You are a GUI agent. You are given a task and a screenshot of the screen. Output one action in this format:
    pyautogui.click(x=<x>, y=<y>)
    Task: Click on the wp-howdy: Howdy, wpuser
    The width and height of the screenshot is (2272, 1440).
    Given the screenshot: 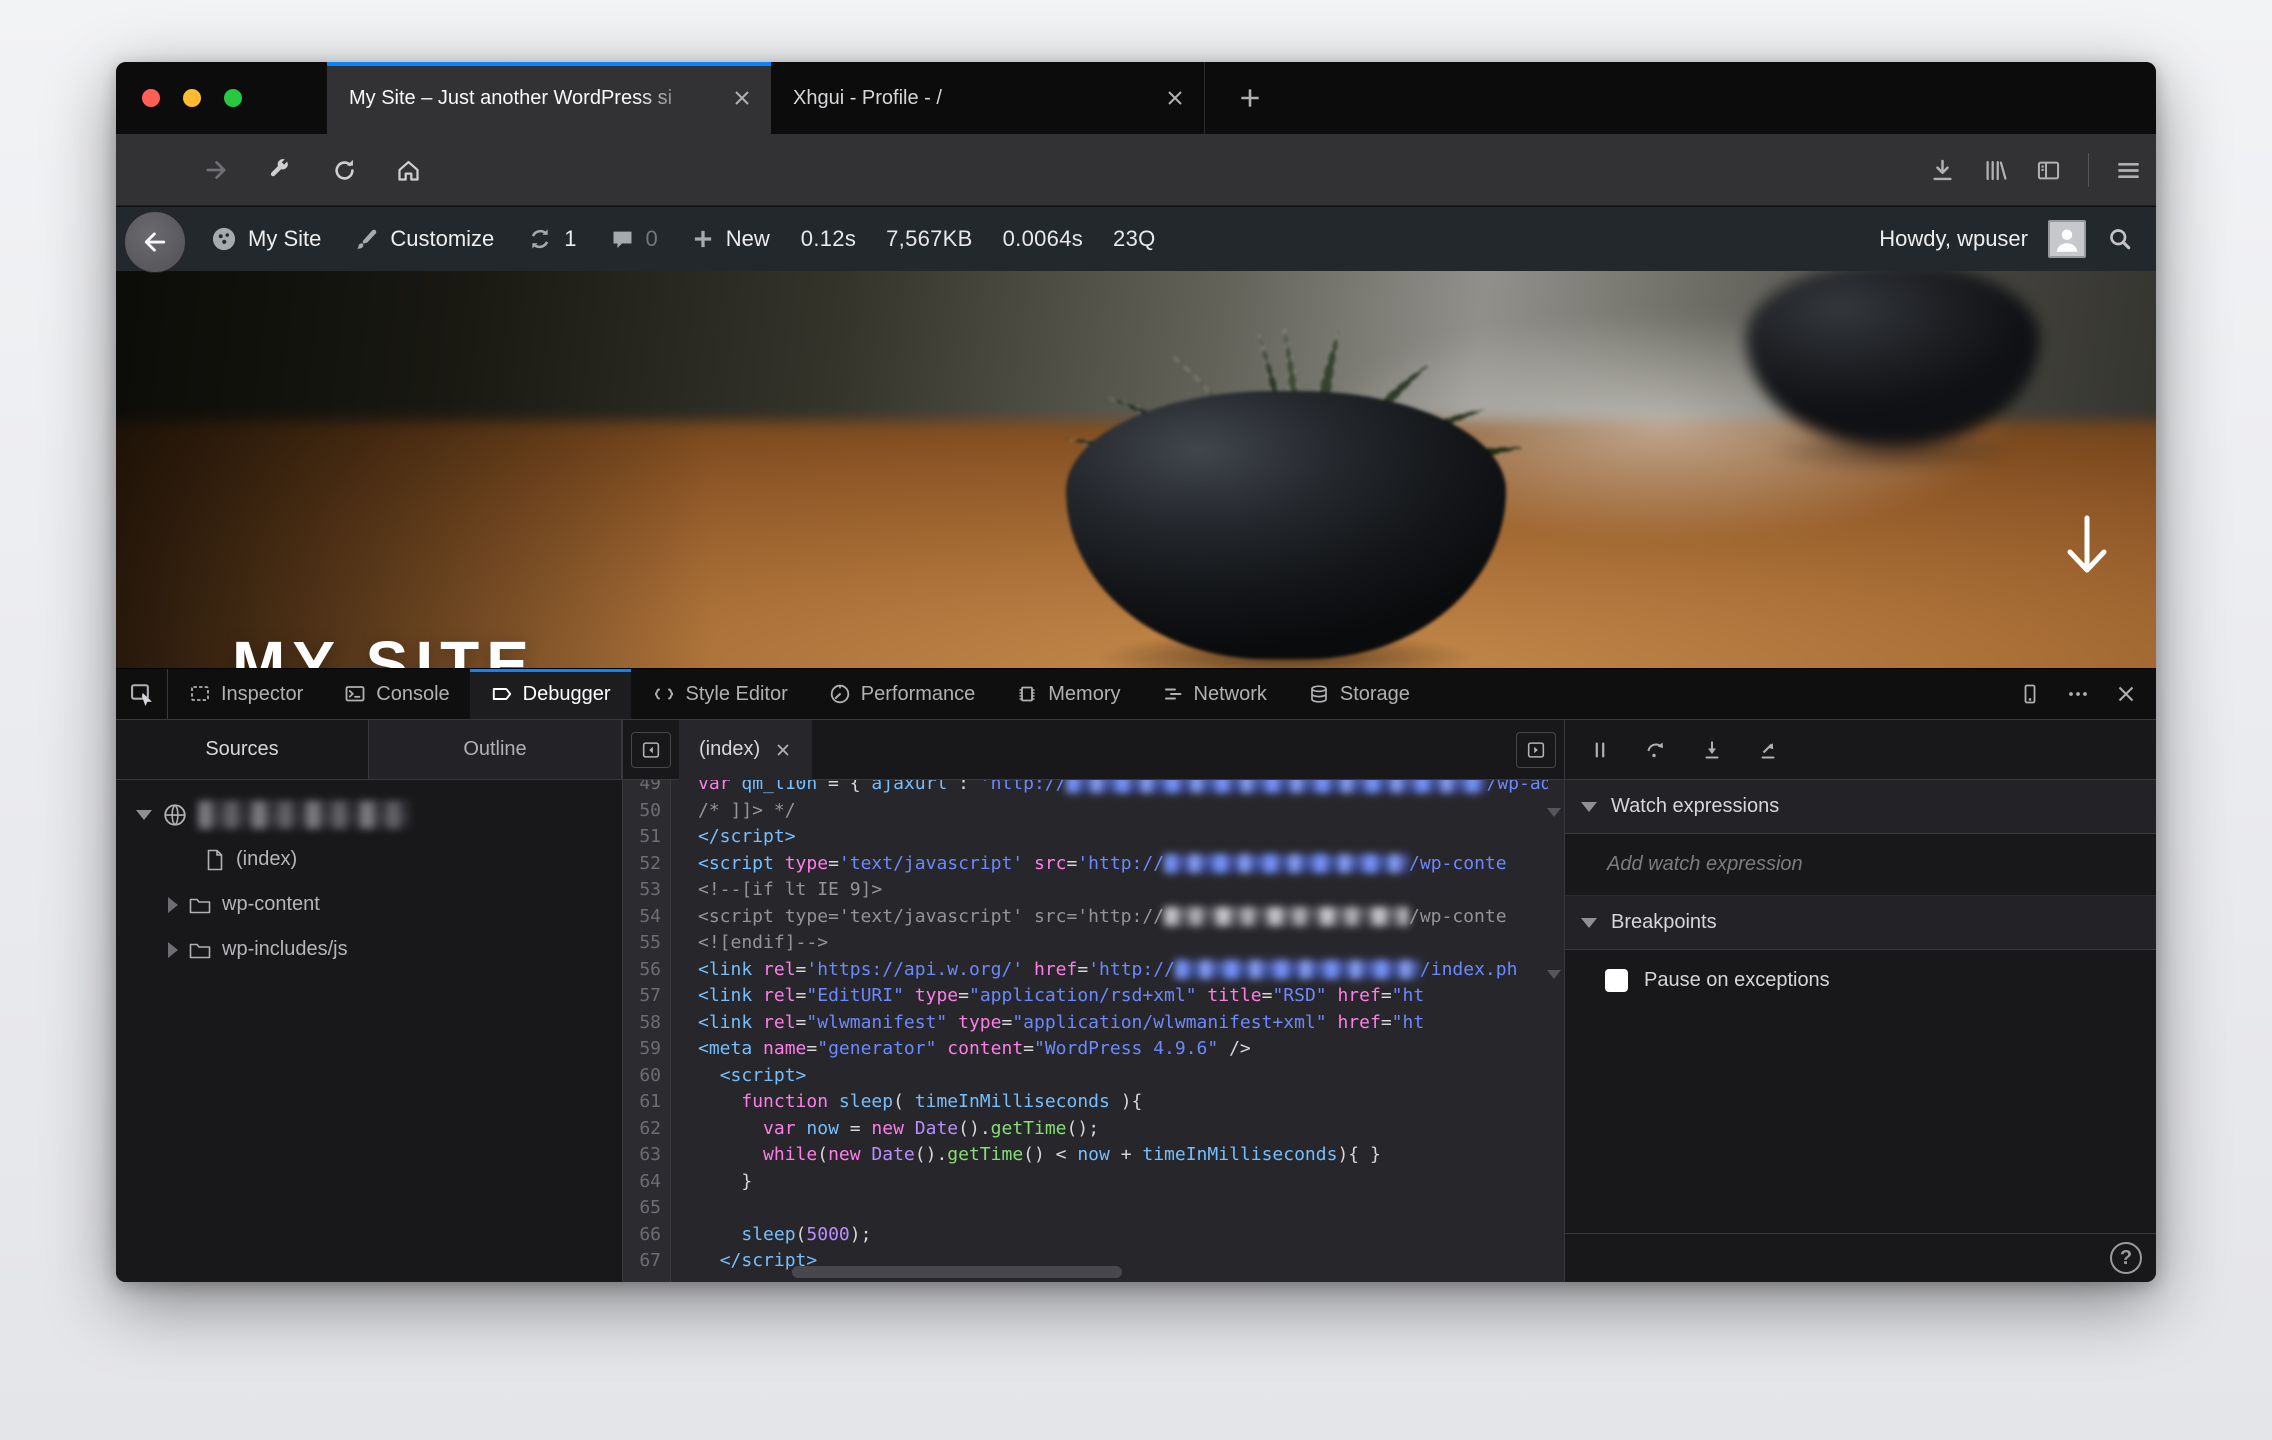 What is the action you would take?
    pyautogui.click(x=1953, y=239)
    